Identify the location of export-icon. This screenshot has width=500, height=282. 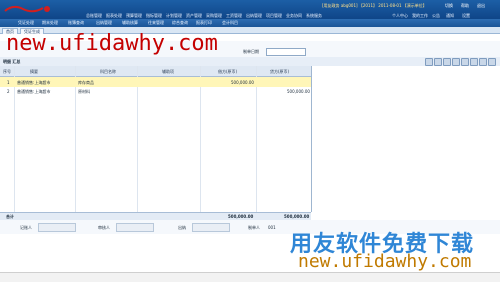
(438, 62).